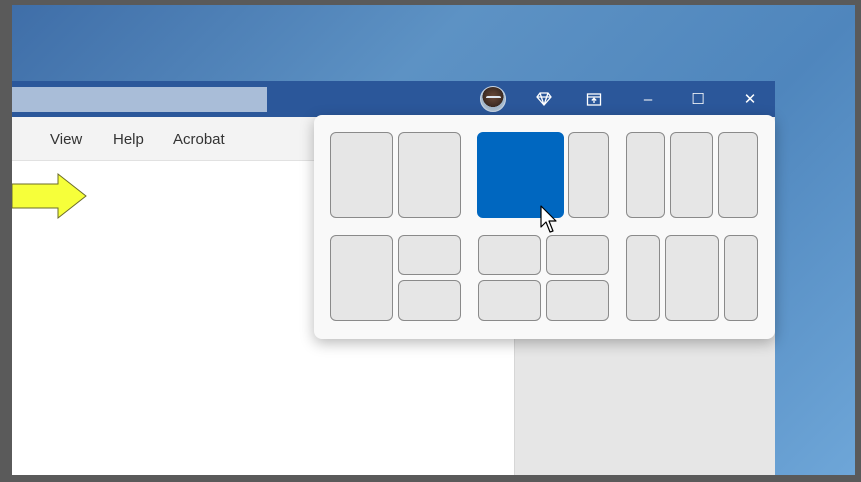 The height and width of the screenshot is (482, 861). Describe the element at coordinates (577, 255) in the screenshot. I see `layout-5-top-right-zone` at that location.